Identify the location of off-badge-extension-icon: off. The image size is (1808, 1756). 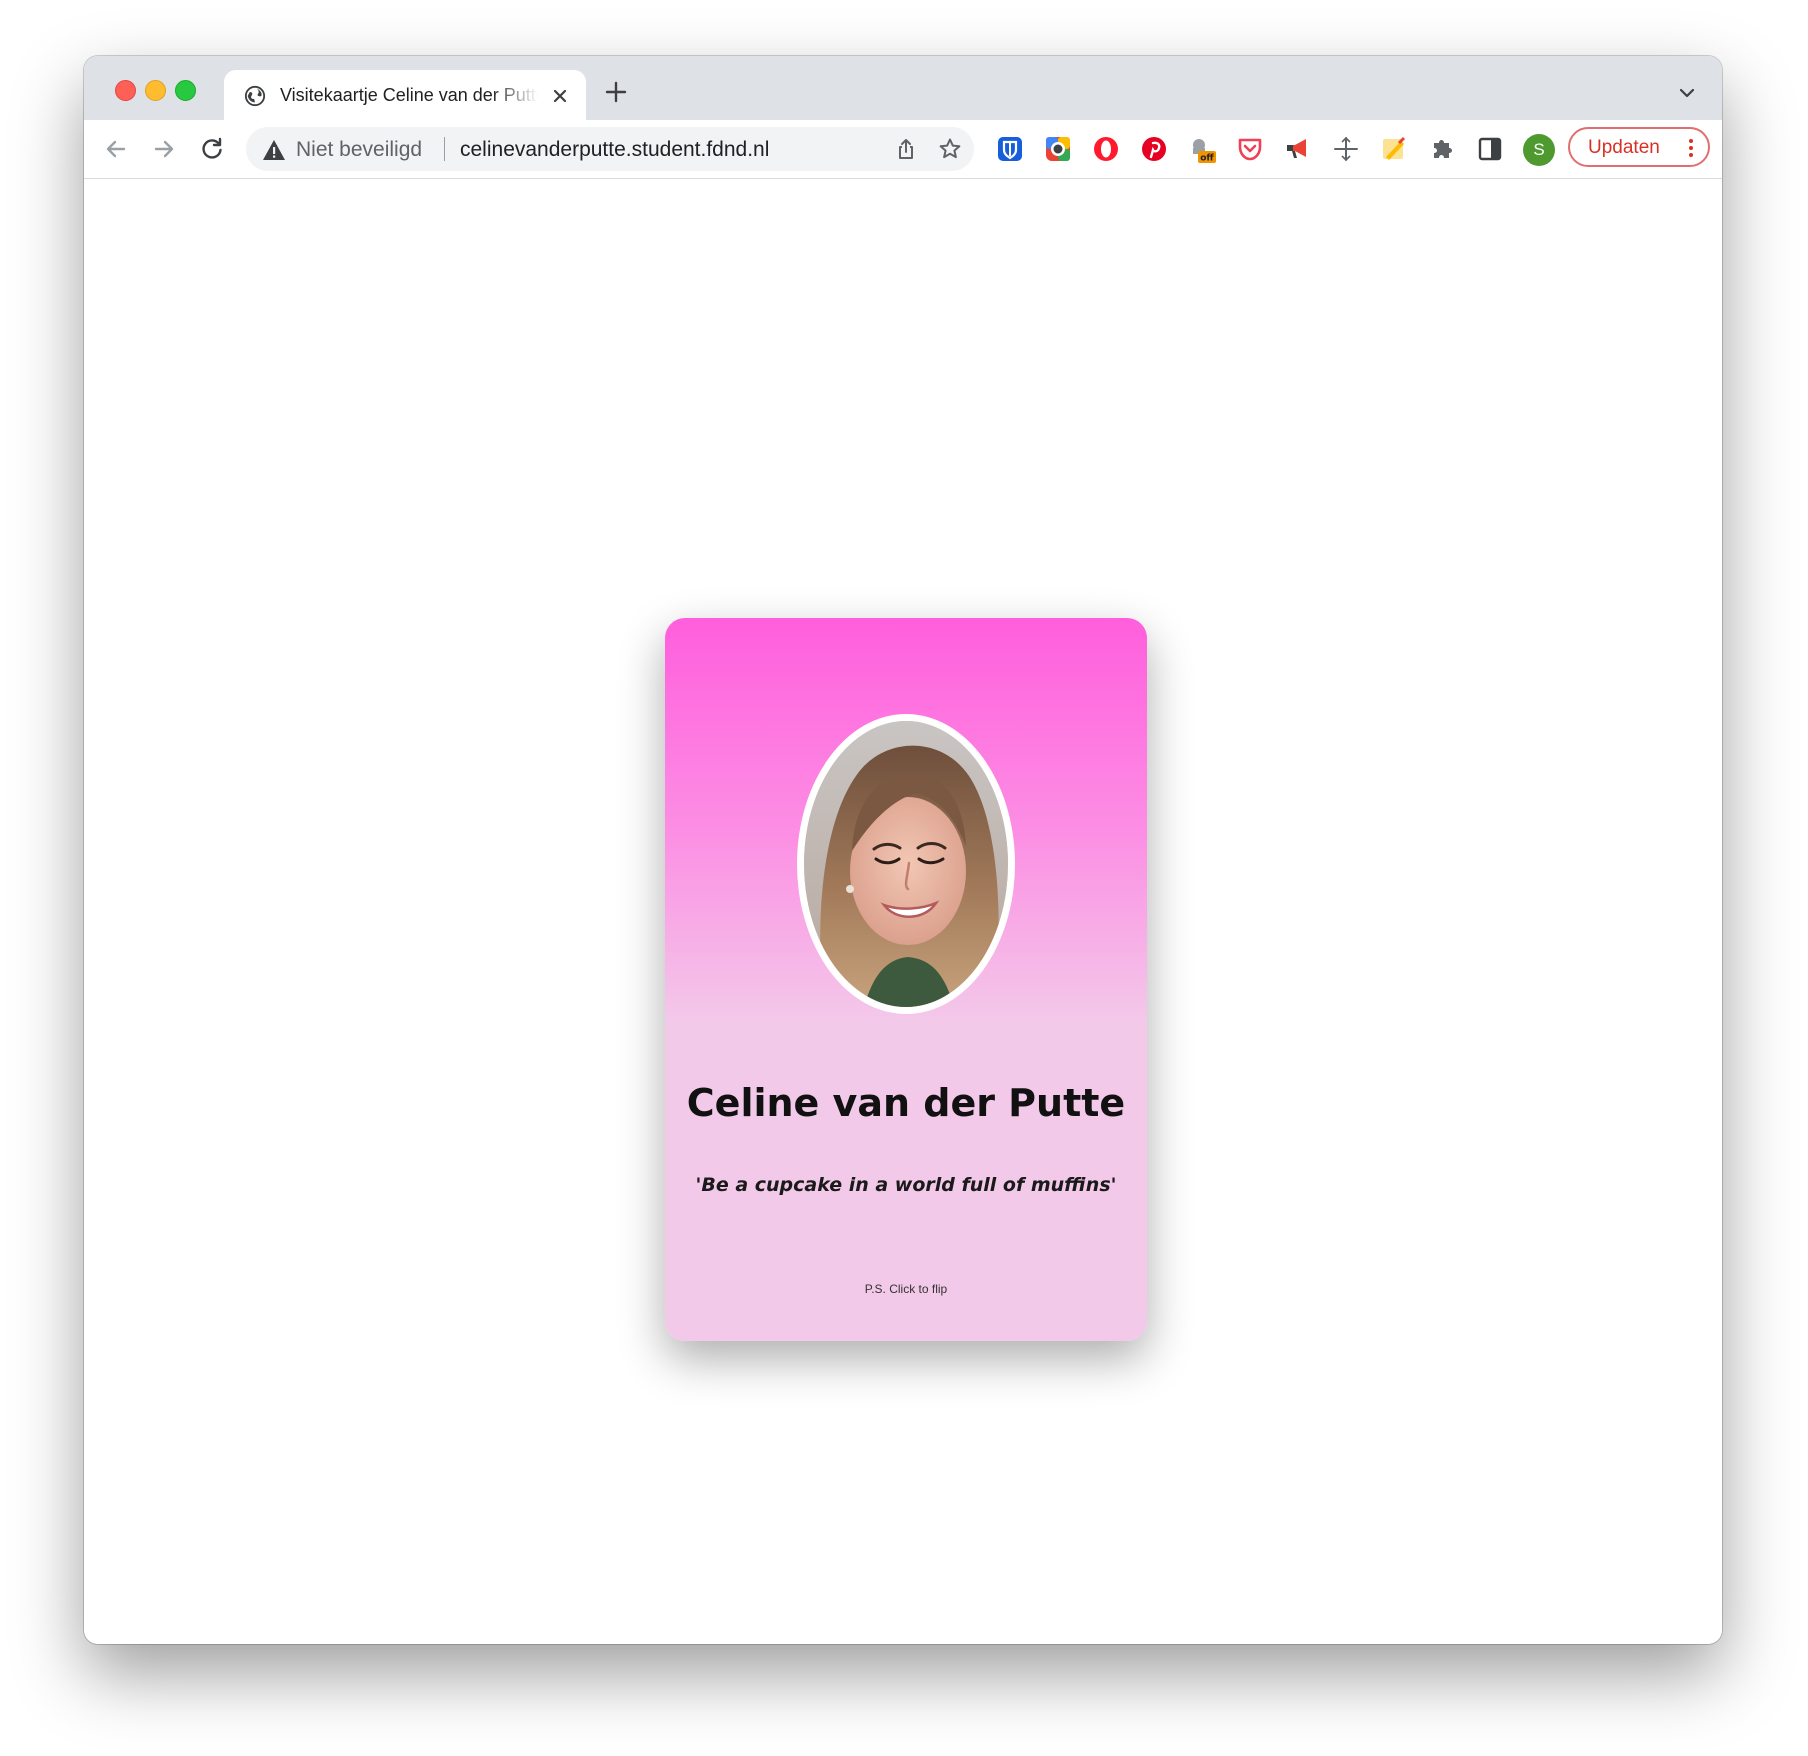
(1202, 149).